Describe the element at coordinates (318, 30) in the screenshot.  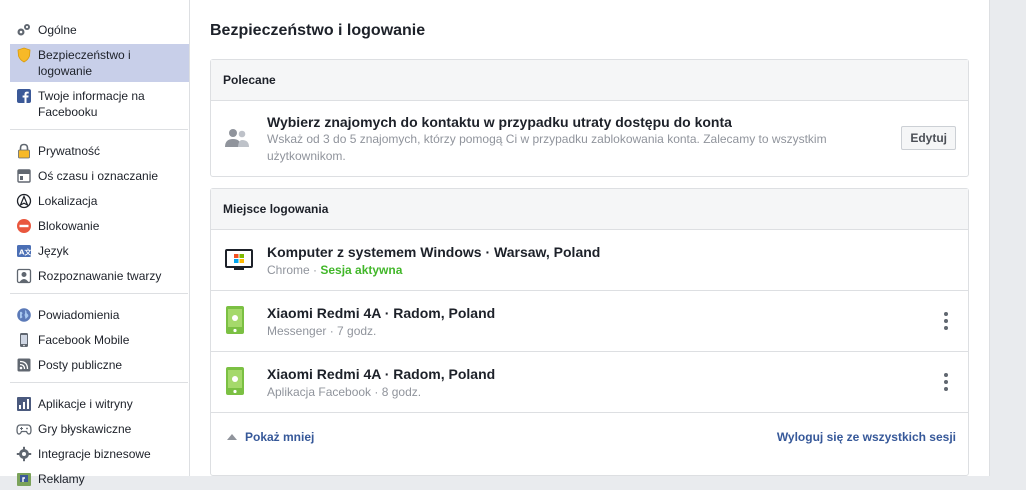
I see `page-title: Bezpieczeństwo i logowanie` at that location.